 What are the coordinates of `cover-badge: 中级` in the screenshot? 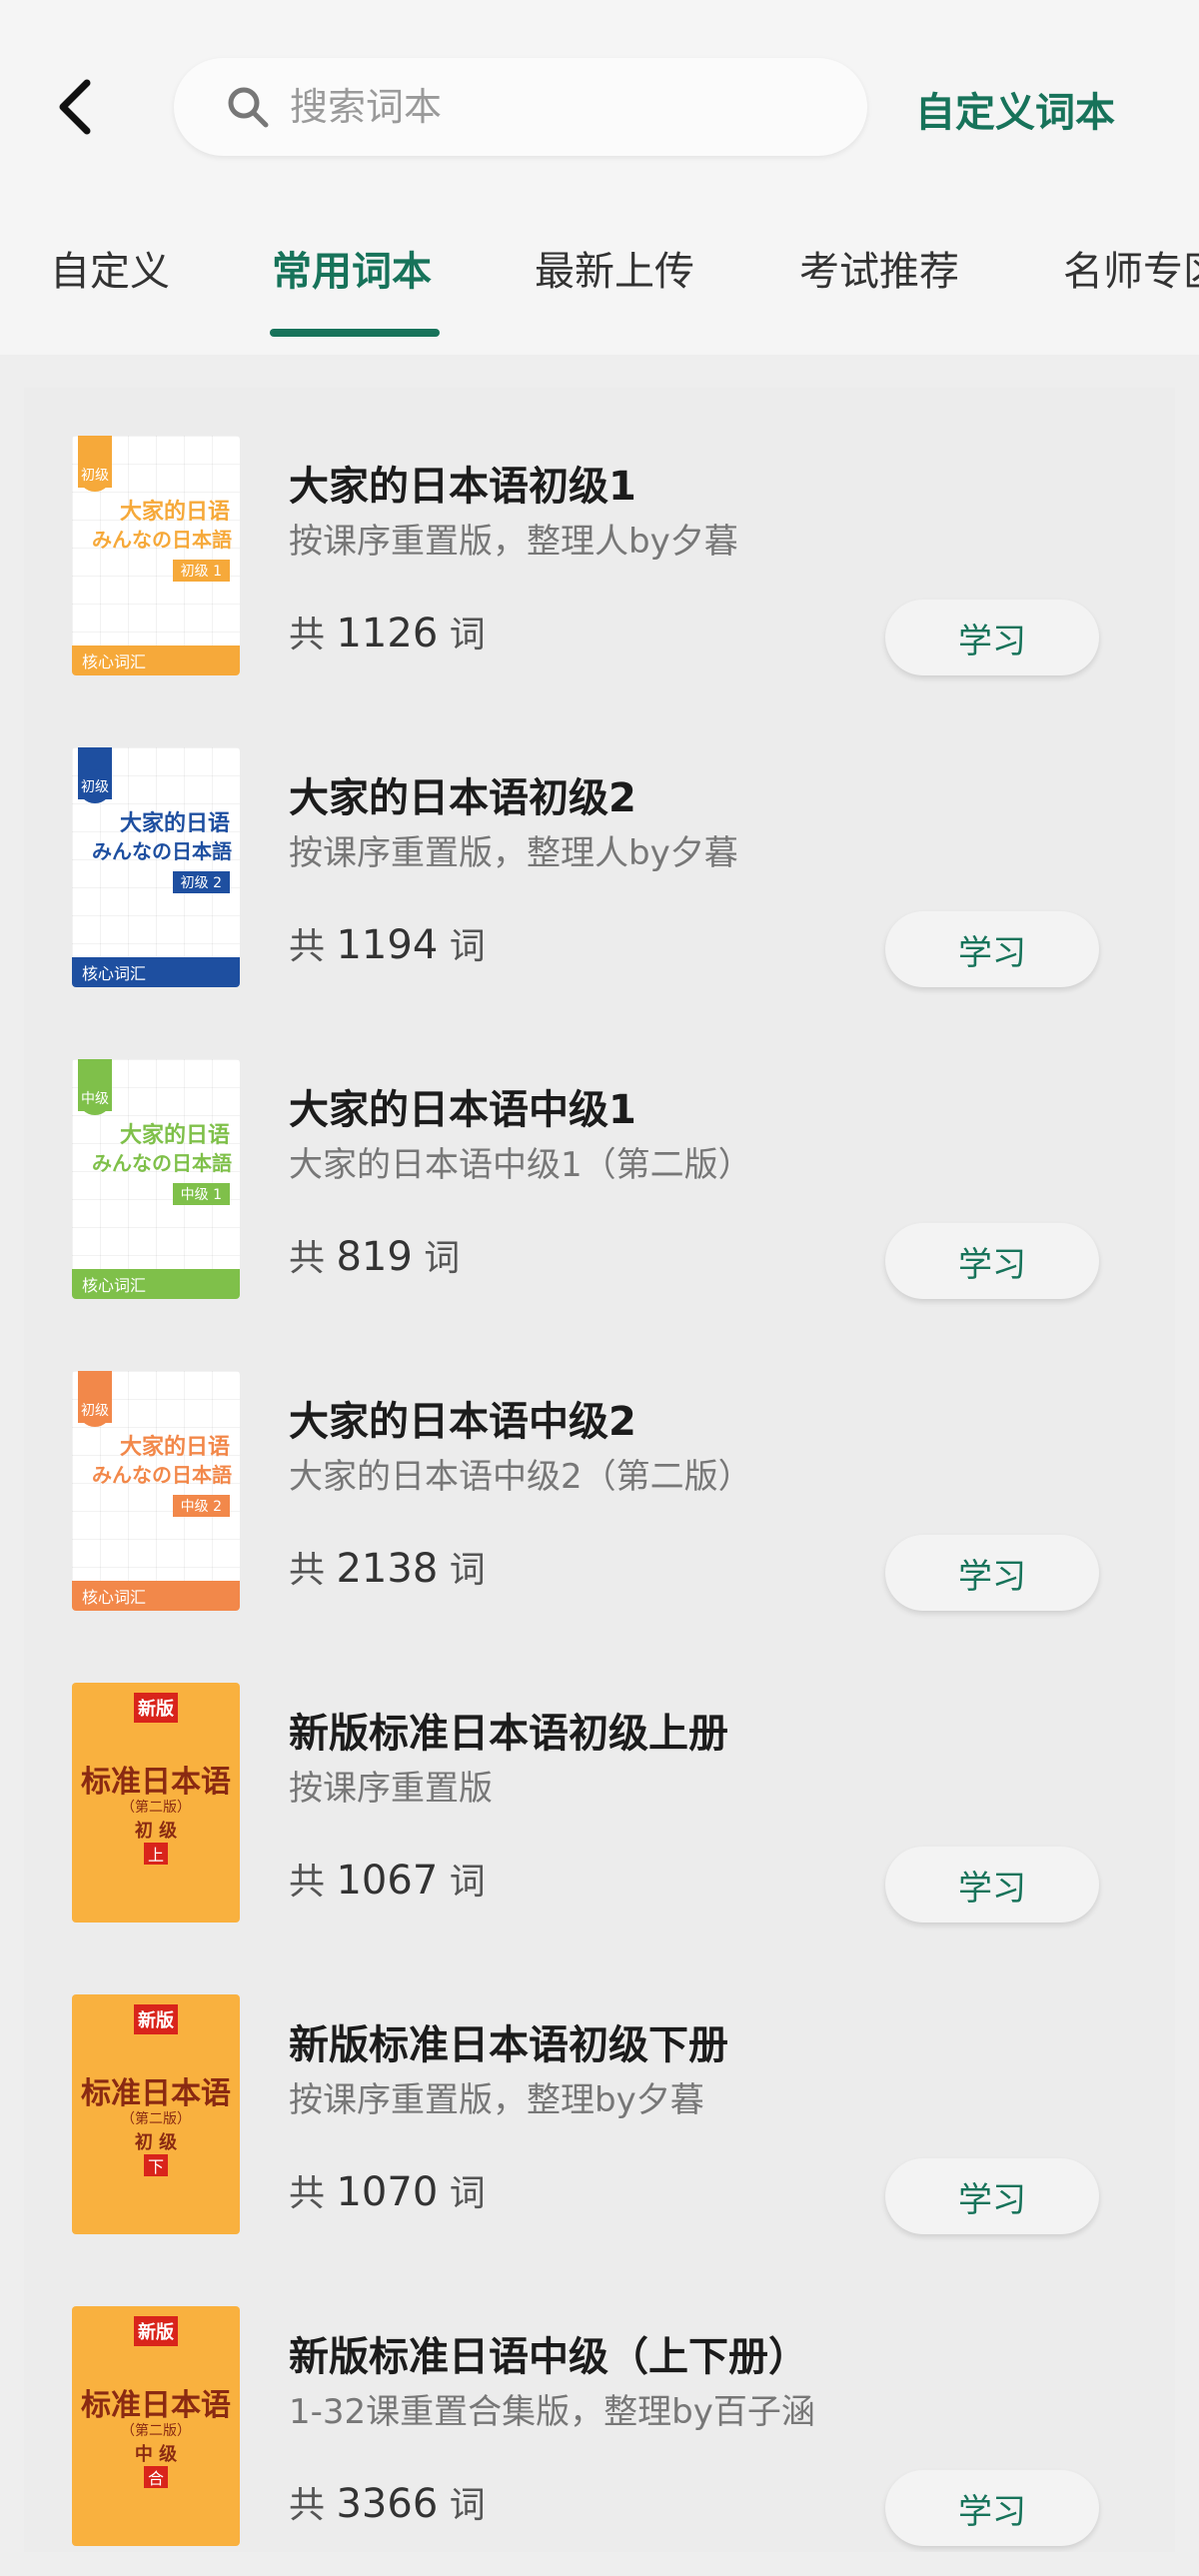 It's located at (95, 1098).